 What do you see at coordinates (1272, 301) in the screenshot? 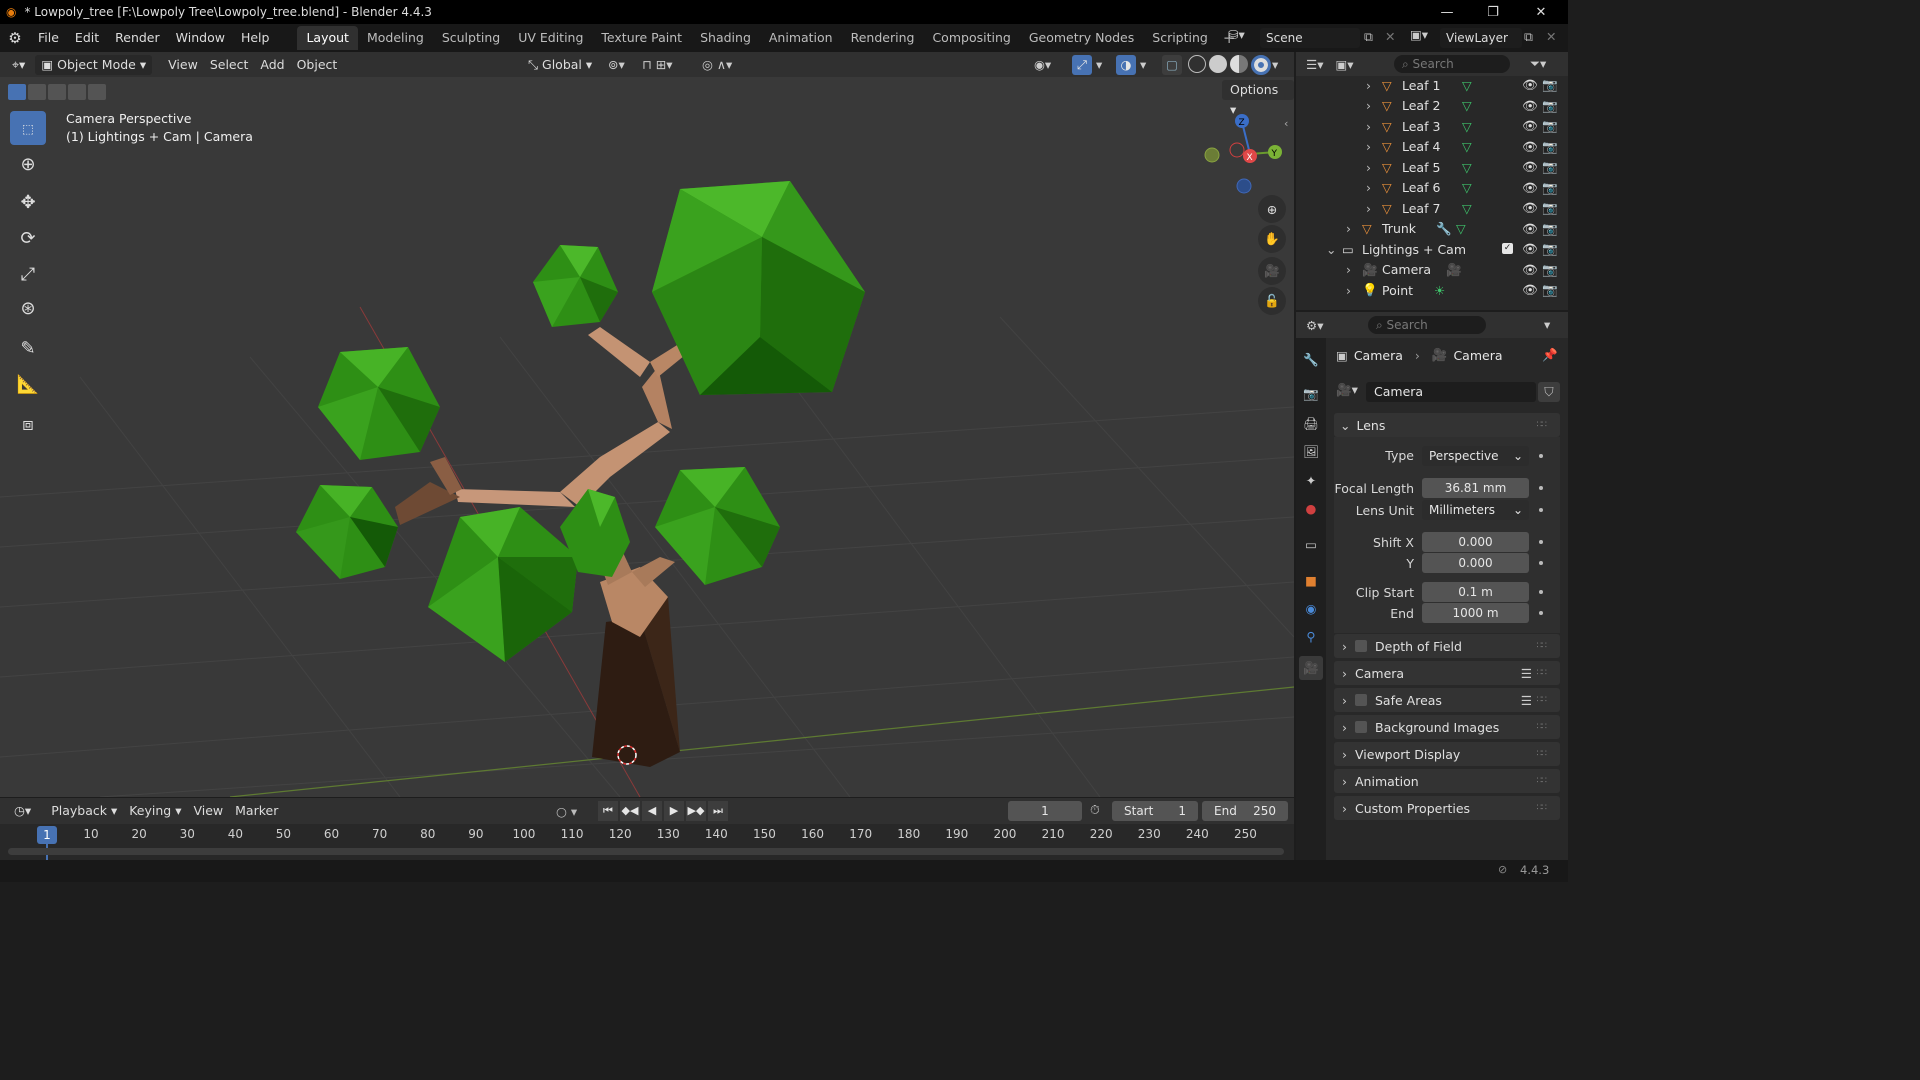
I see `lock-camera-icon: 🔓` at bounding box center [1272, 301].